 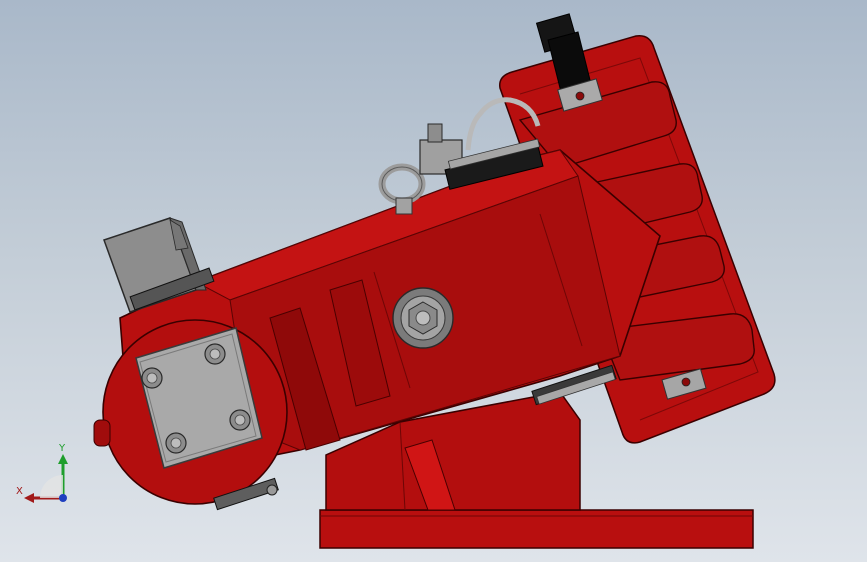 What do you see at coordinates (62, 448) in the screenshot?
I see `y-axis-label: Y` at bounding box center [62, 448].